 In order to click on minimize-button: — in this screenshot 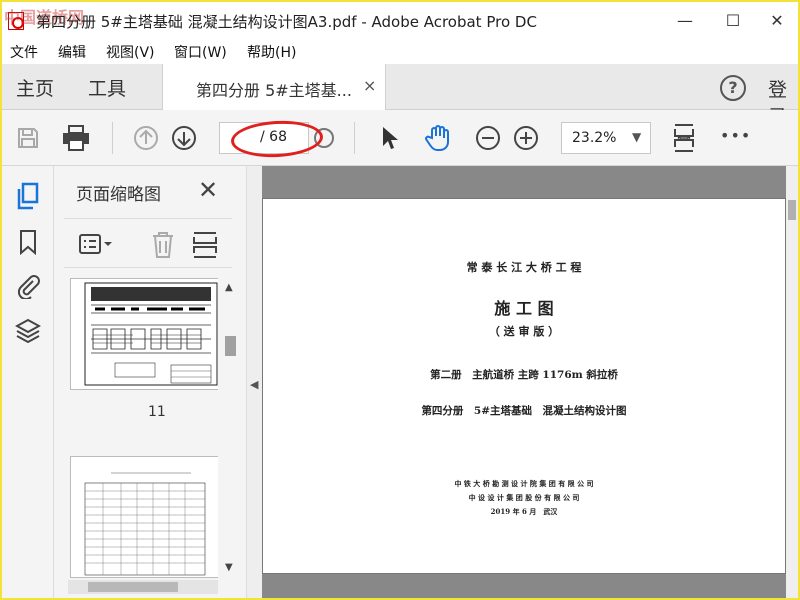, I will do `click(685, 20)`.